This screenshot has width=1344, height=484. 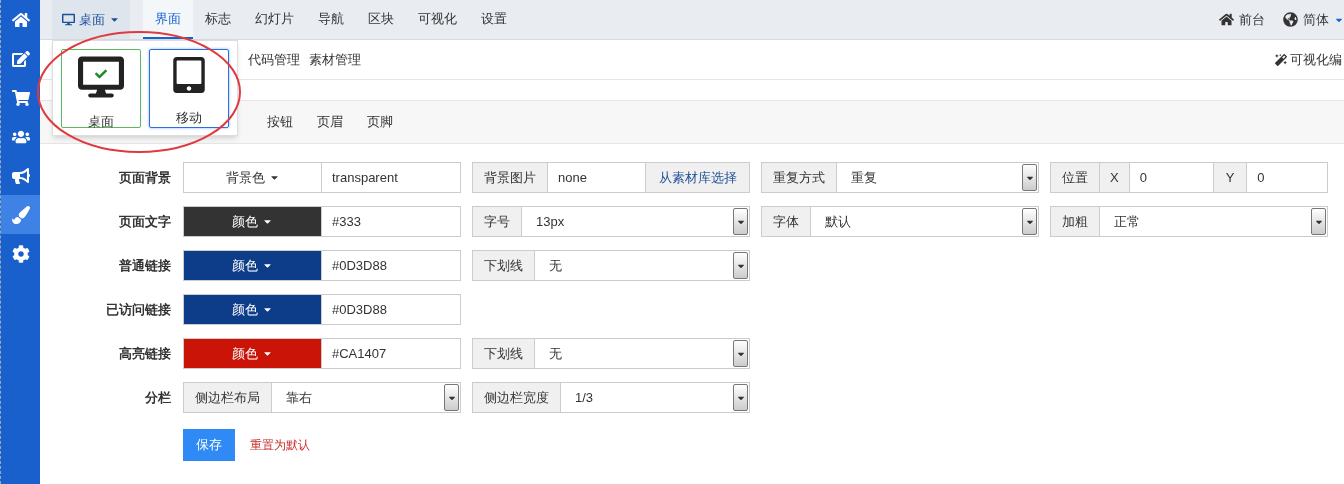 What do you see at coordinates (497, 221) in the screenshot?
I see `input-addon: 字号` at bounding box center [497, 221].